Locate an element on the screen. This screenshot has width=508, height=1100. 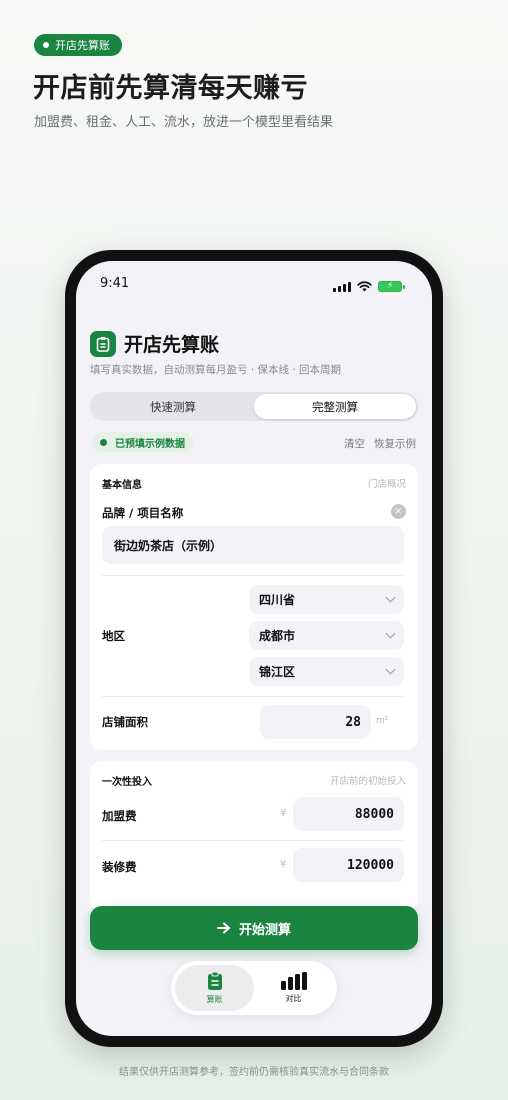
app-title: 开店先算账 is located at coordinates (172, 345).